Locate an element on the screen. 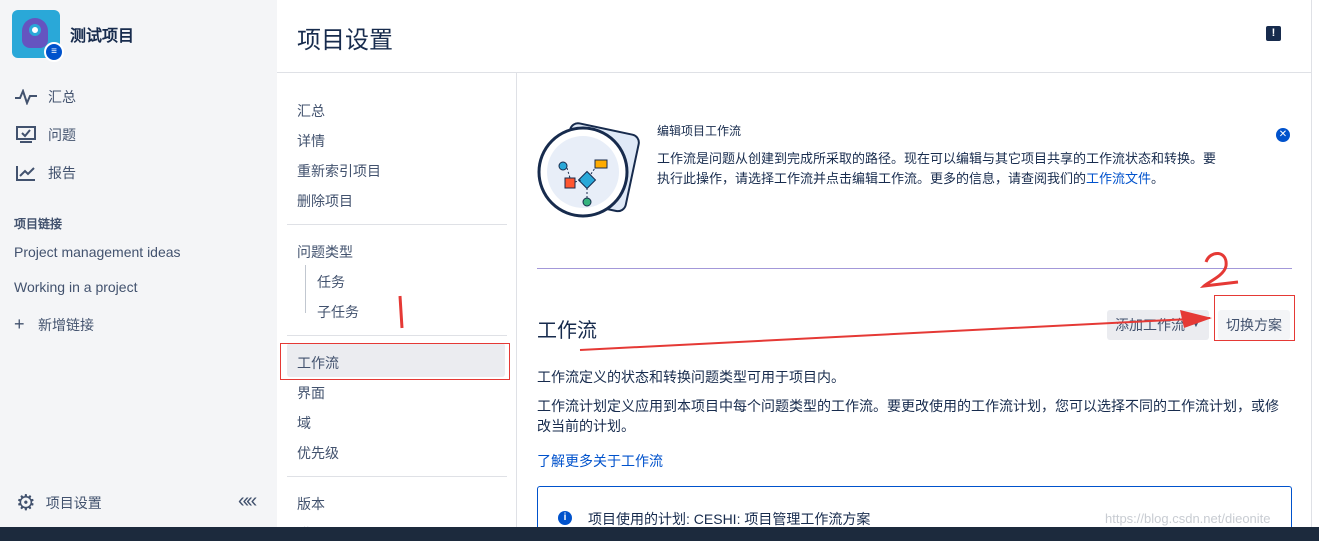  annotation-arrow-head is located at coordinates (1196, 319).